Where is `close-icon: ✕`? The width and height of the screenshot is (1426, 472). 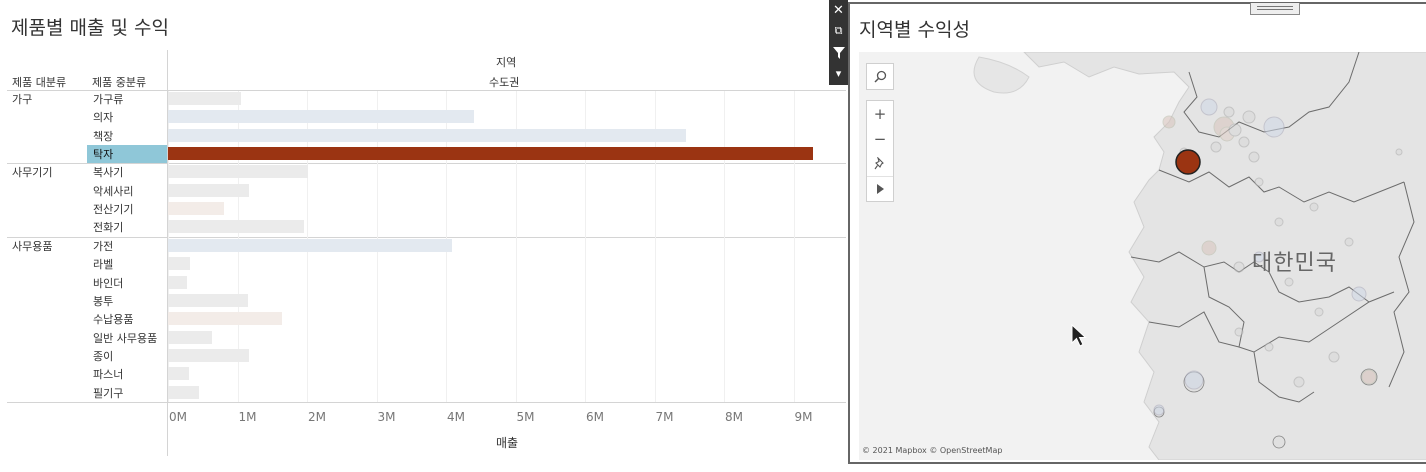 close-icon: ✕ is located at coordinates (838, 10).